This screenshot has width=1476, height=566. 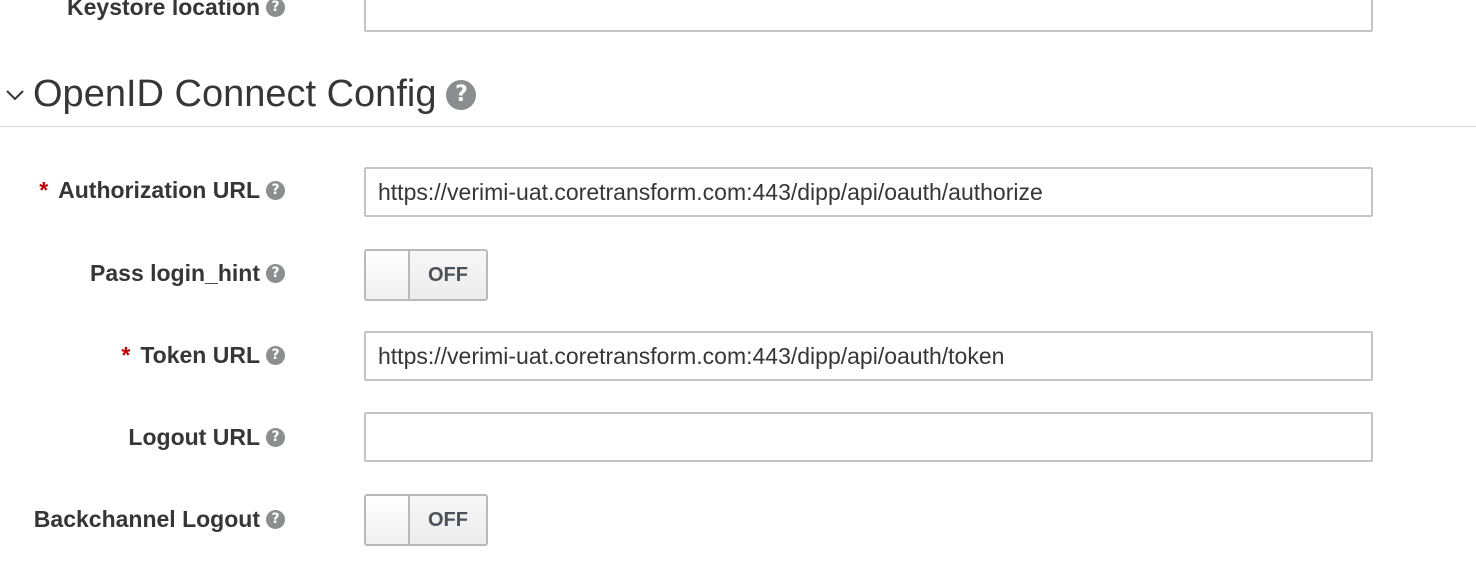 I want to click on backchannel-logout-label-wrap: Backchannel Logout ?, so click(x=159, y=519).